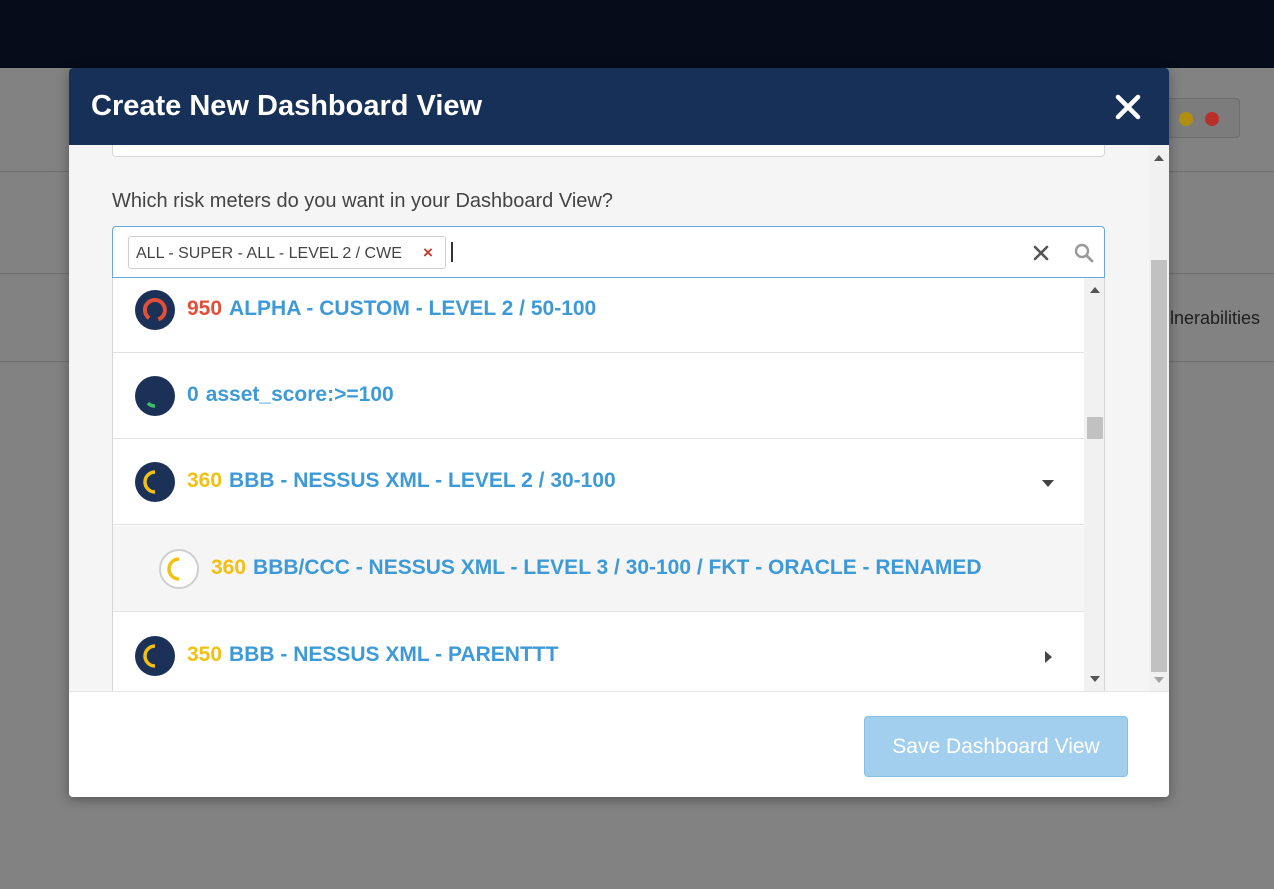  Describe the element at coordinates (1186, 119) in the screenshot. I see `status-dot-yellow` at that location.